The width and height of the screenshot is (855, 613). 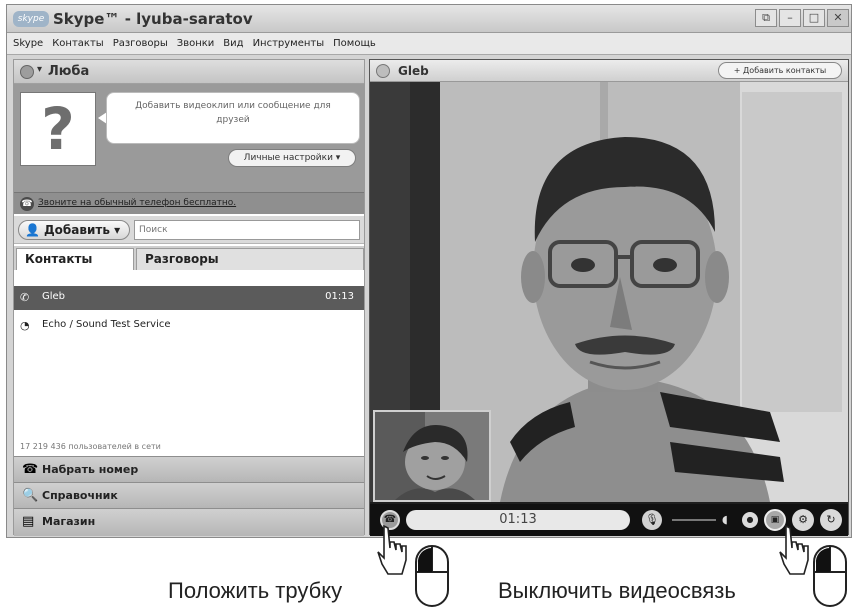 What do you see at coordinates (725, 519) in the screenshot?
I see `volume-icon: ◖` at bounding box center [725, 519].